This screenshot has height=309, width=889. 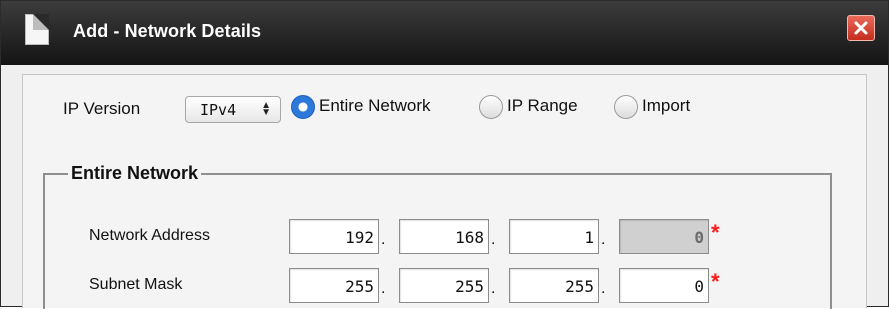 What do you see at coordinates (149, 235) in the screenshot?
I see `network-address-label: Network Address` at bounding box center [149, 235].